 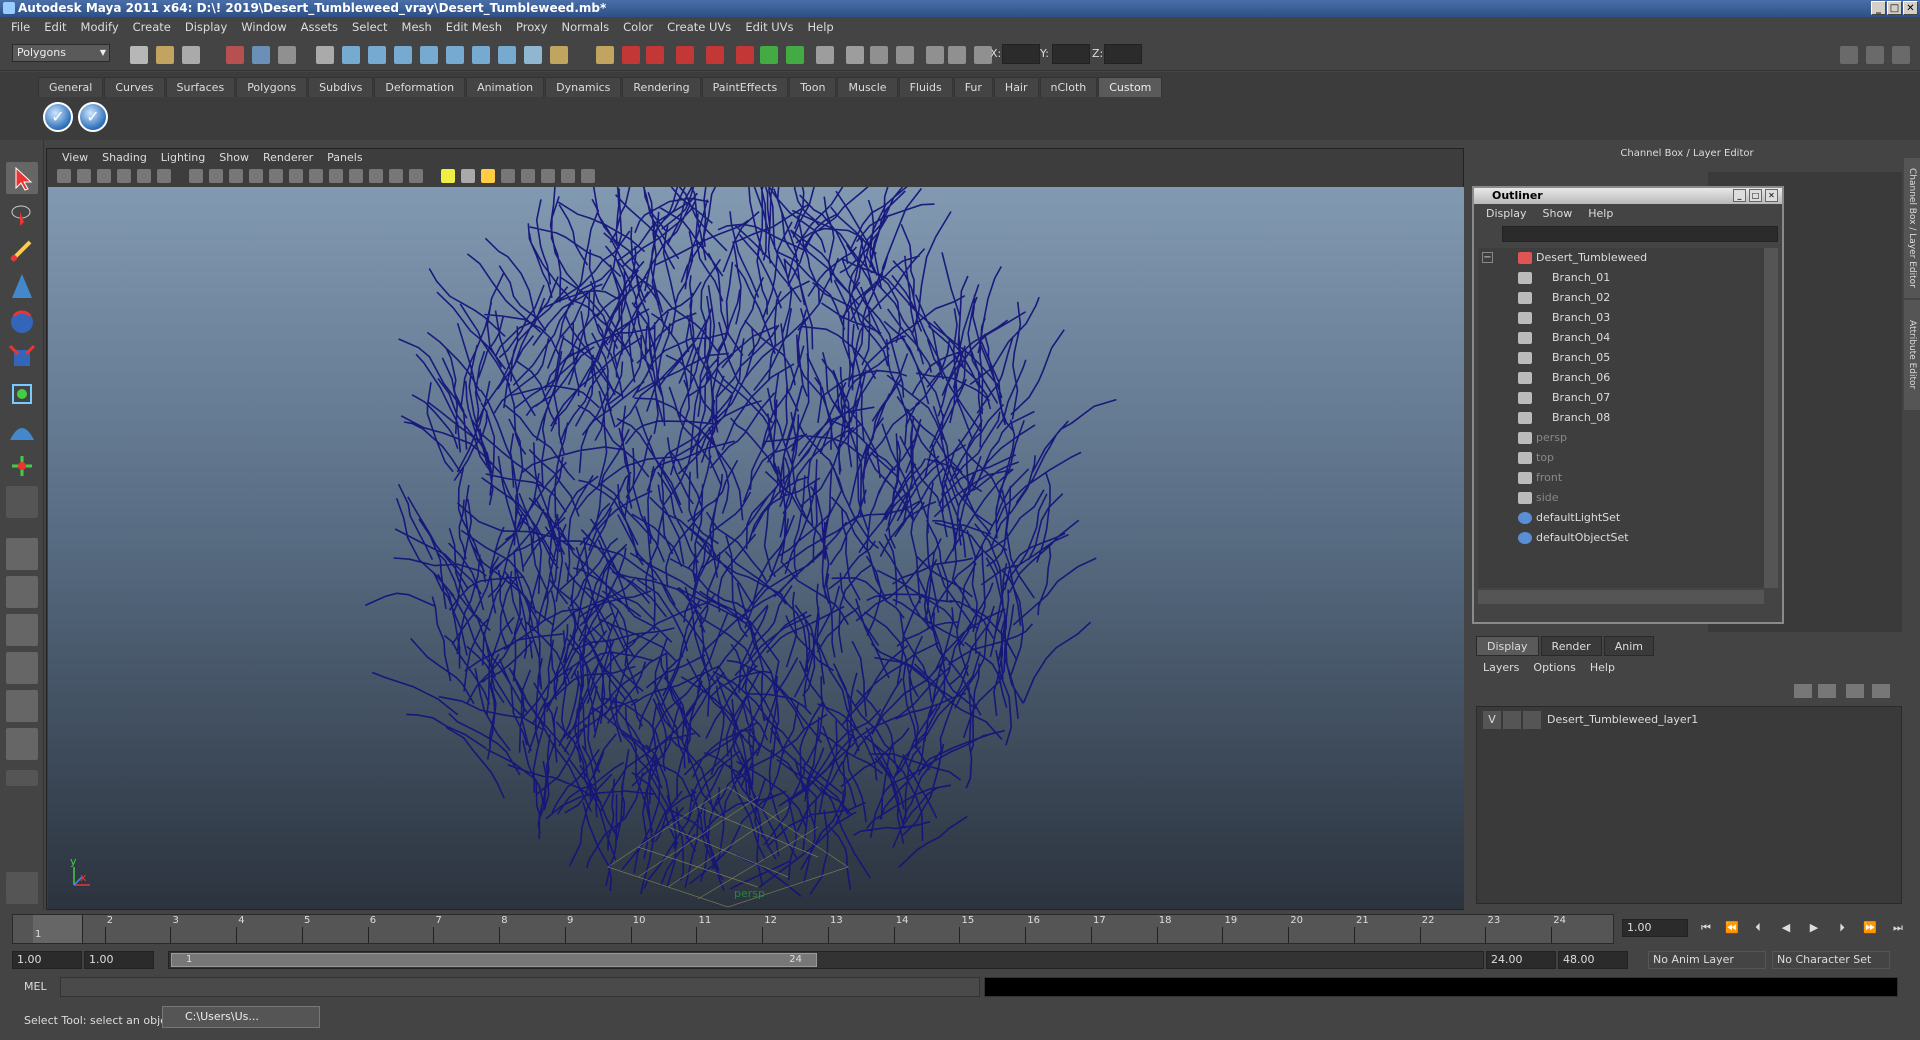 I want to click on viewport-tool-6-icon, so click(x=164, y=176).